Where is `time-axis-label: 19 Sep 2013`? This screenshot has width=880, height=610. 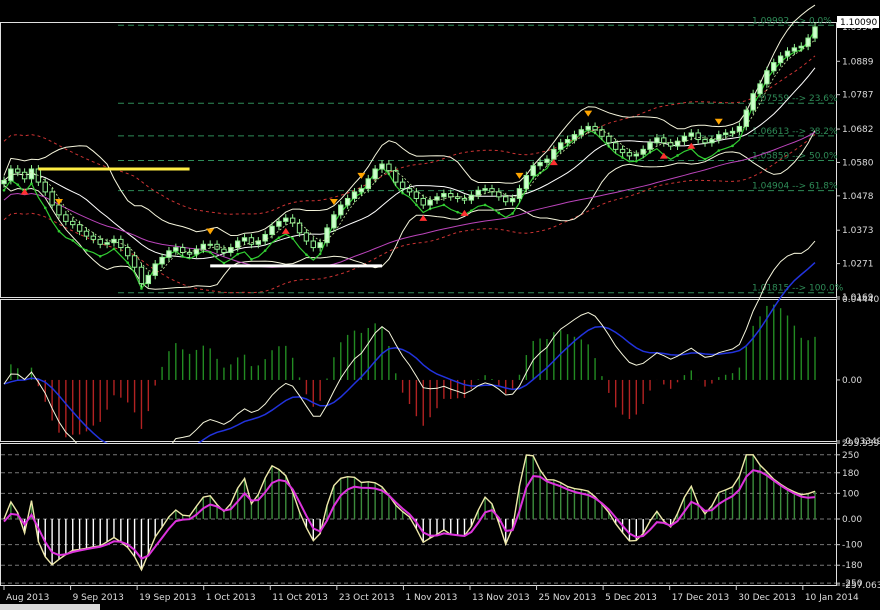 time-axis-label: 19 Sep 2013 is located at coordinates (167, 598).